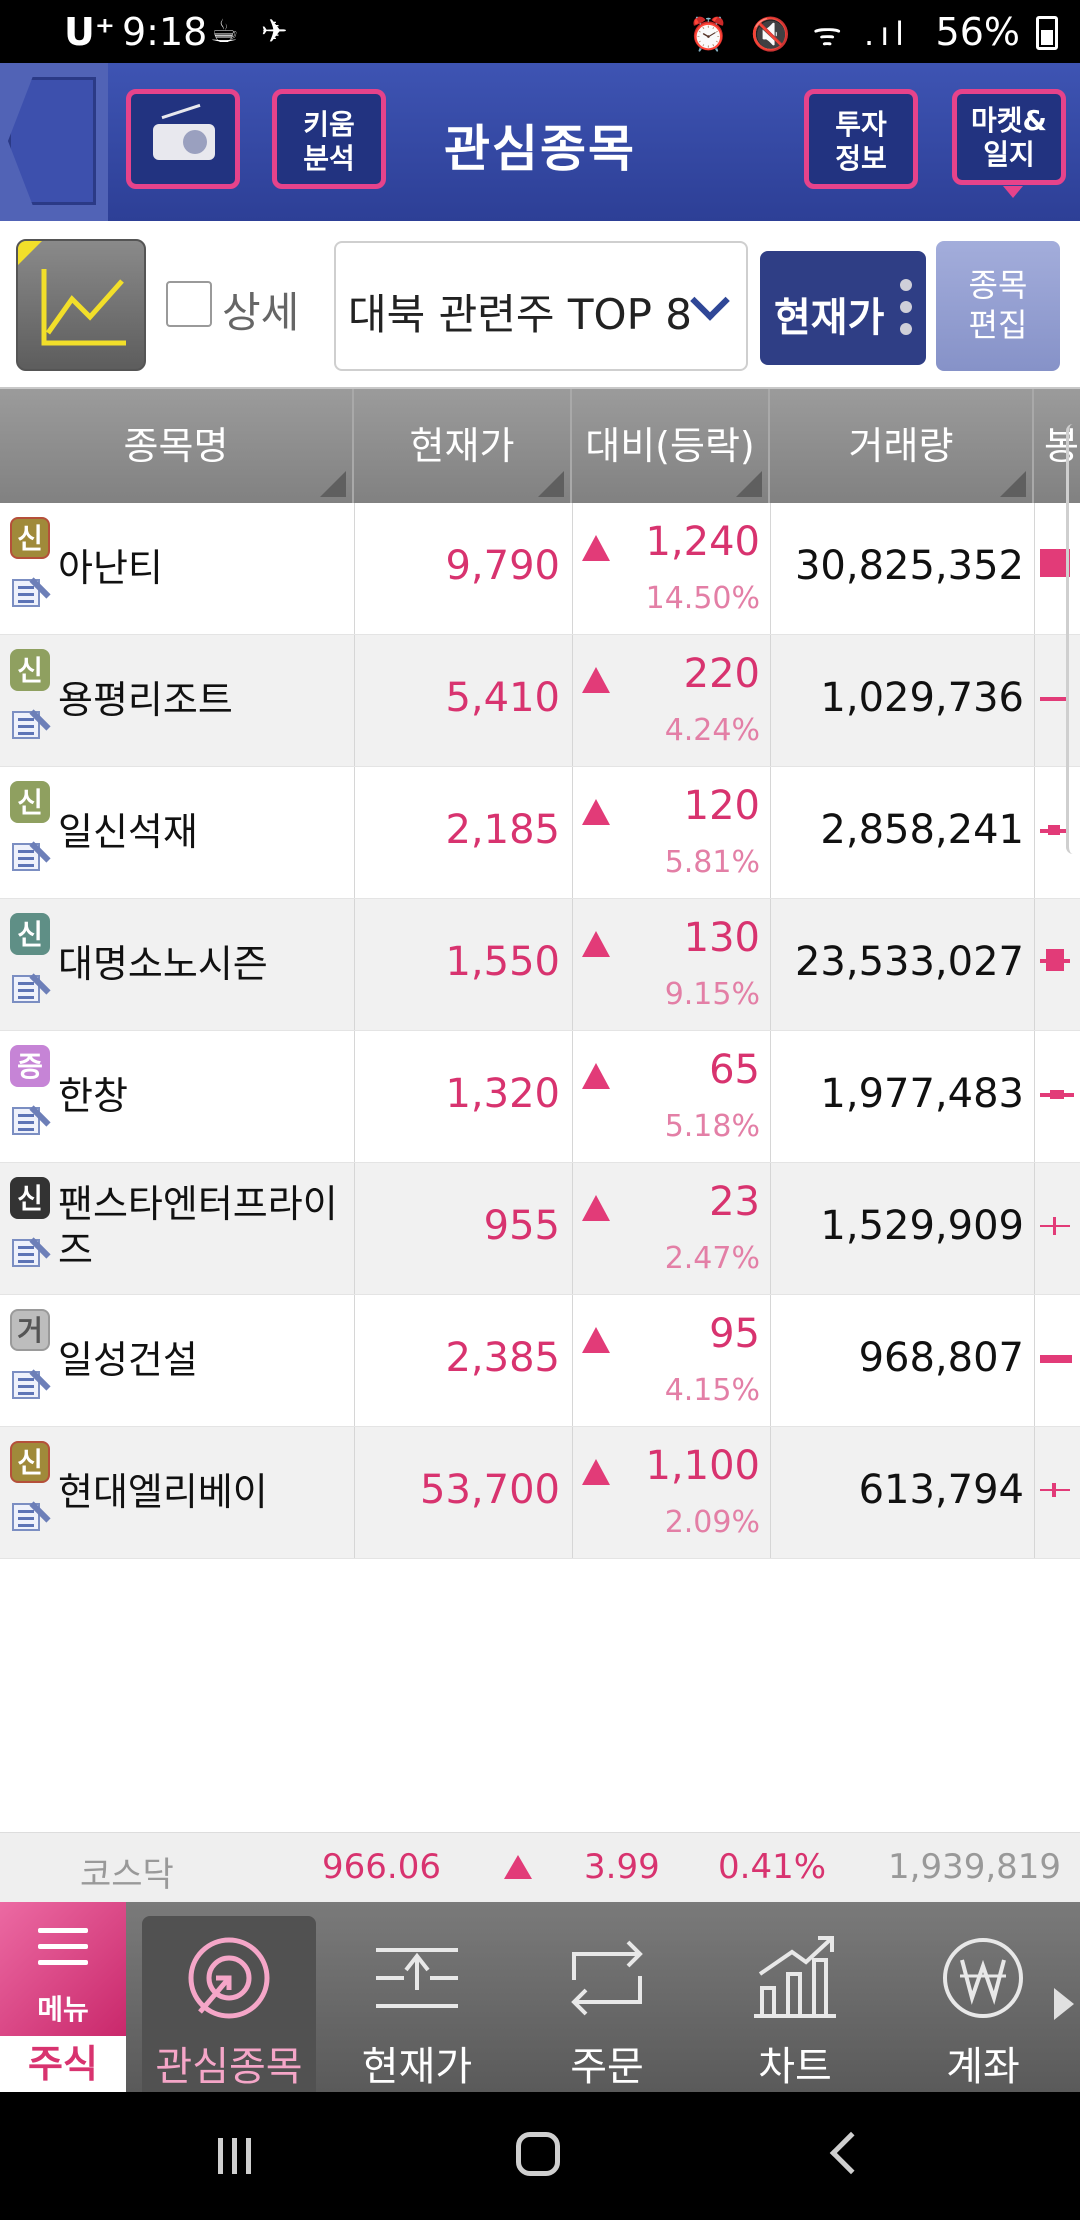  What do you see at coordinates (540, 142) in the screenshot?
I see `app-header: 키움 분석 관심종목 투자 정보 마켓& 일지` at bounding box center [540, 142].